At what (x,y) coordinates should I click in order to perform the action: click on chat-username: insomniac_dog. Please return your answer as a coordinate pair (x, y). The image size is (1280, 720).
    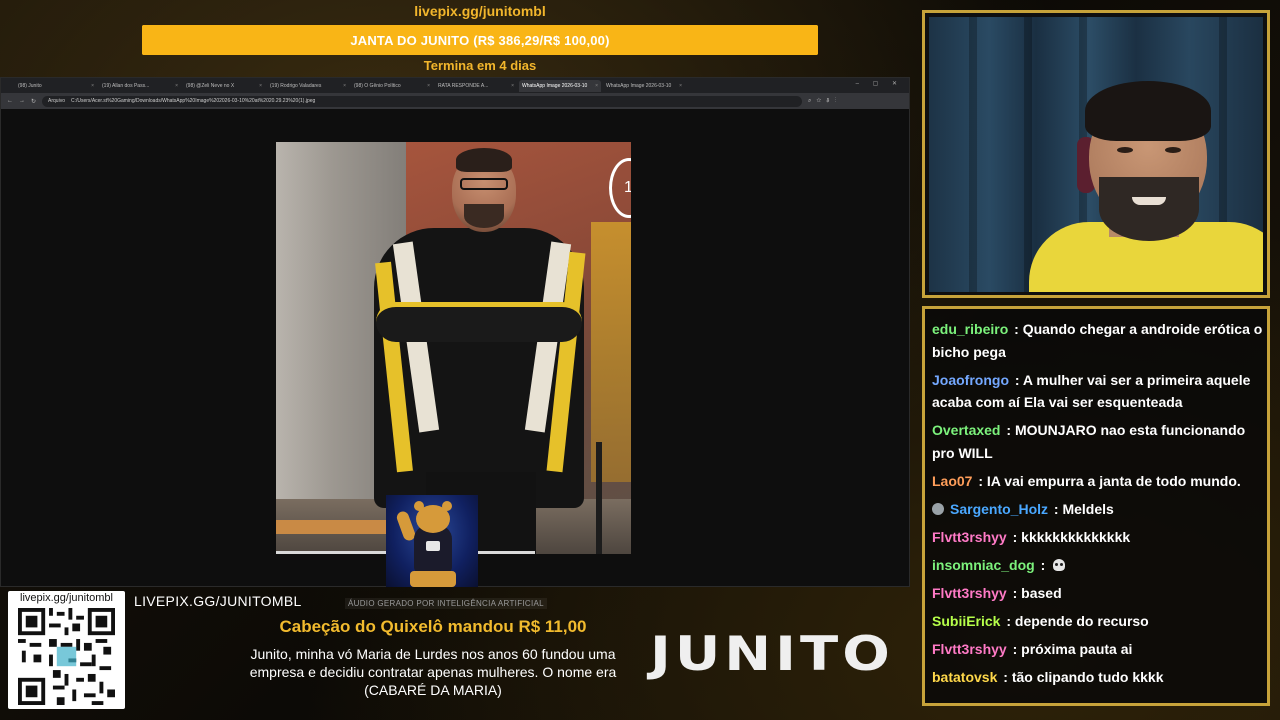
    Looking at the image, I should click on (983, 565).